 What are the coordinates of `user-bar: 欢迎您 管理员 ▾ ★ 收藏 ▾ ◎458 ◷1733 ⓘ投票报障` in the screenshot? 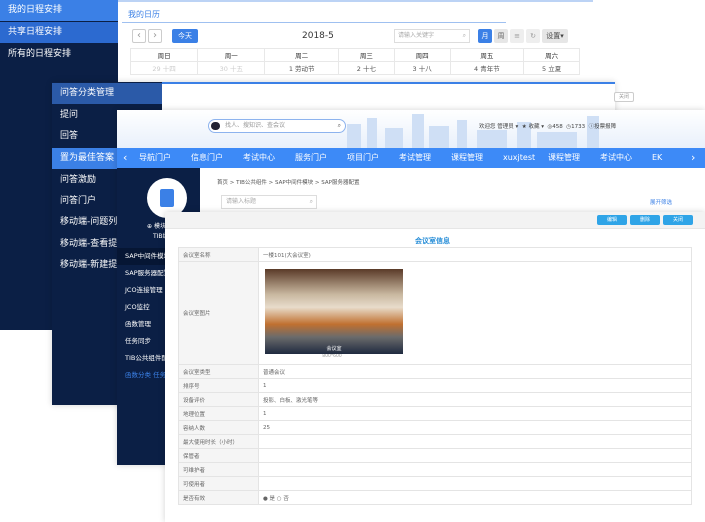 It's located at (547, 126).